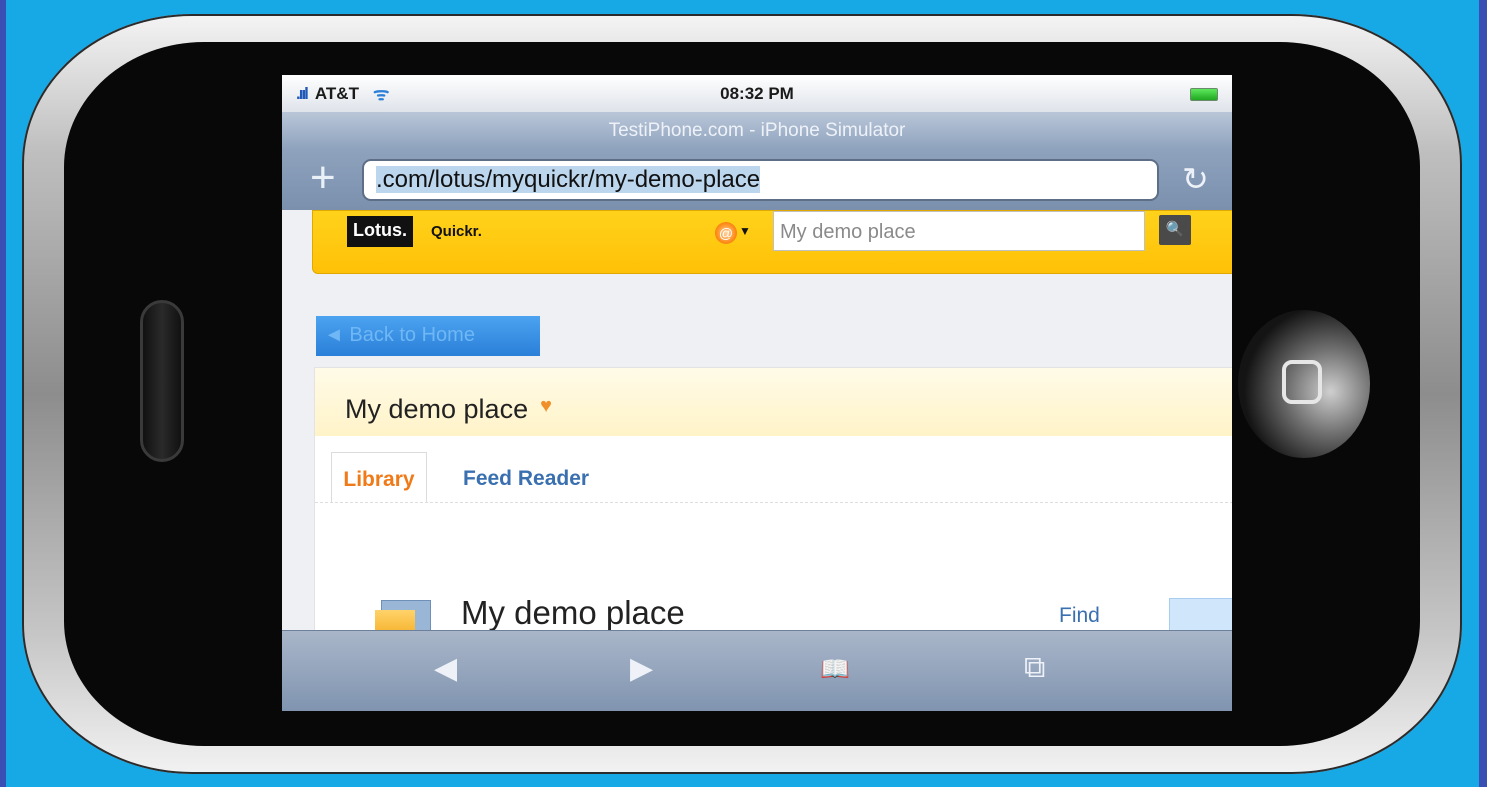 The width and height of the screenshot is (1487, 787). What do you see at coordinates (526, 479) in the screenshot?
I see `tab-feed-reader: Feed Reader` at bounding box center [526, 479].